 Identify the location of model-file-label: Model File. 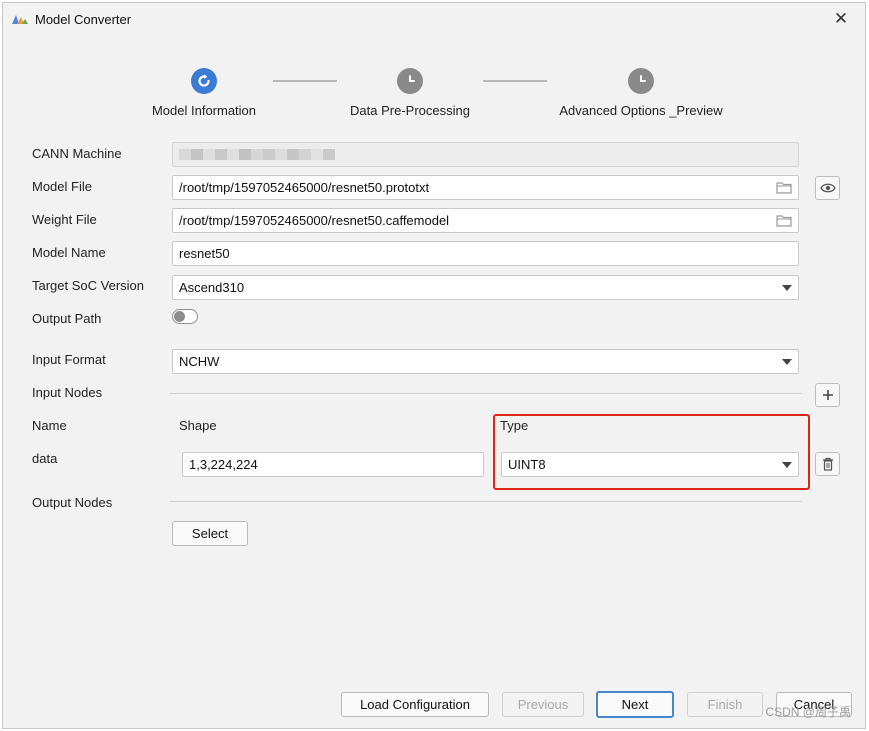
(62, 186).